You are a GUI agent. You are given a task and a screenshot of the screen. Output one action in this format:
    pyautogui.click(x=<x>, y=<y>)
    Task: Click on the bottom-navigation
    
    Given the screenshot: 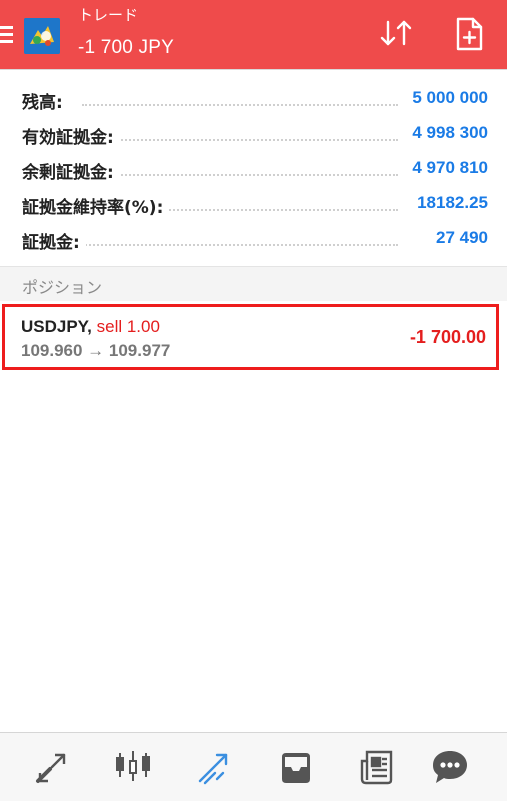 What is the action you would take?
    pyautogui.click(x=253, y=766)
    